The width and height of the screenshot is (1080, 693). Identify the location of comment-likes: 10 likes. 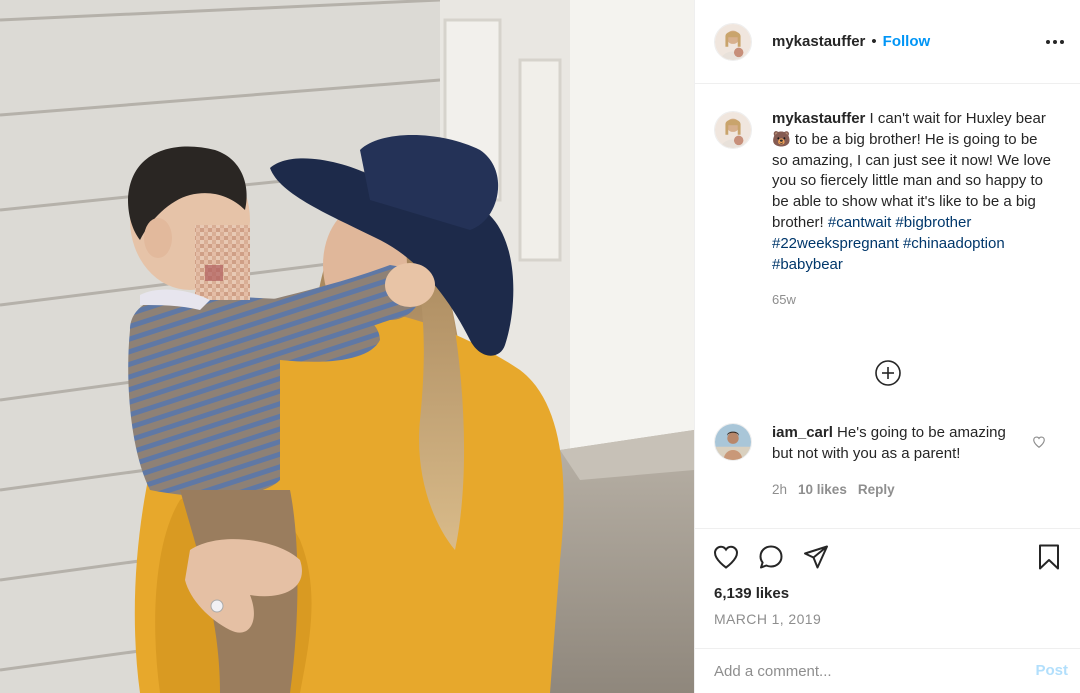
(822, 490).